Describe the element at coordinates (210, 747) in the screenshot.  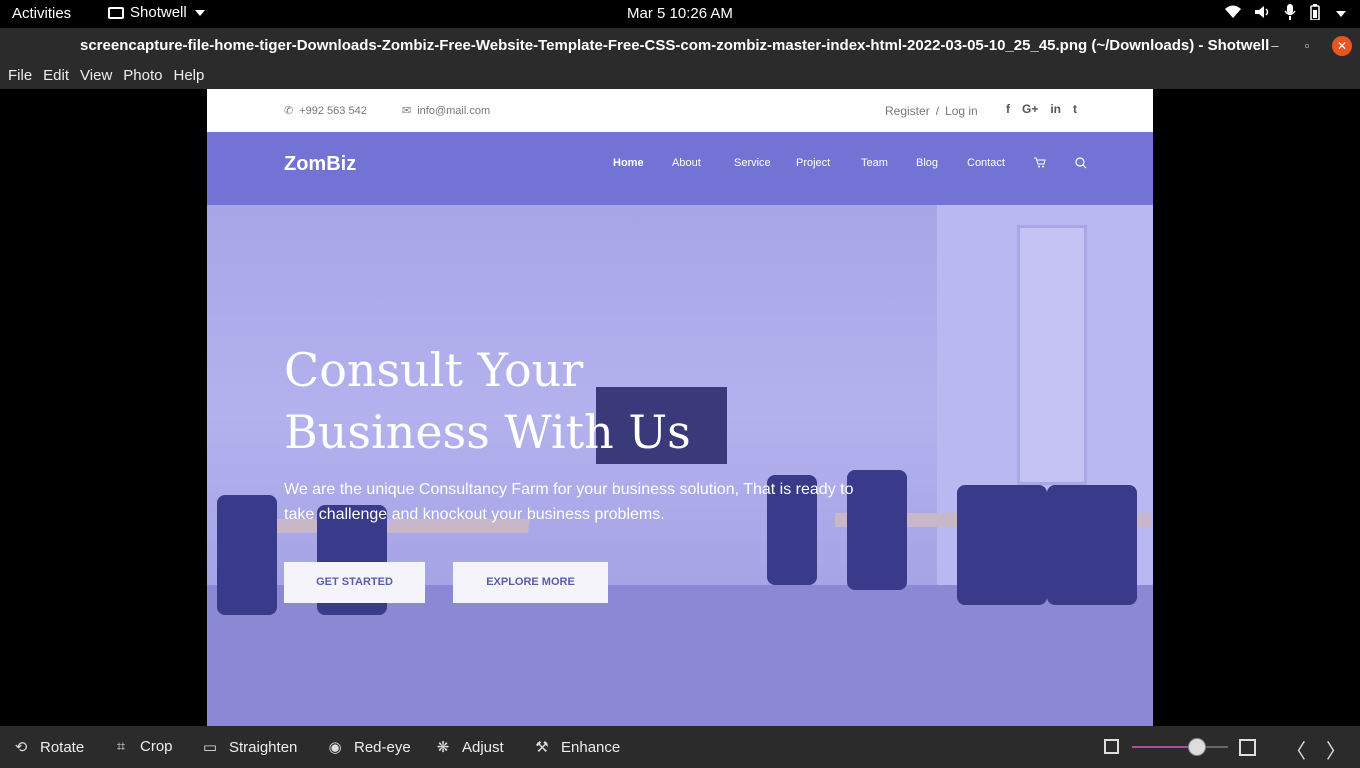
I see `straighten-icon: ▭` at that location.